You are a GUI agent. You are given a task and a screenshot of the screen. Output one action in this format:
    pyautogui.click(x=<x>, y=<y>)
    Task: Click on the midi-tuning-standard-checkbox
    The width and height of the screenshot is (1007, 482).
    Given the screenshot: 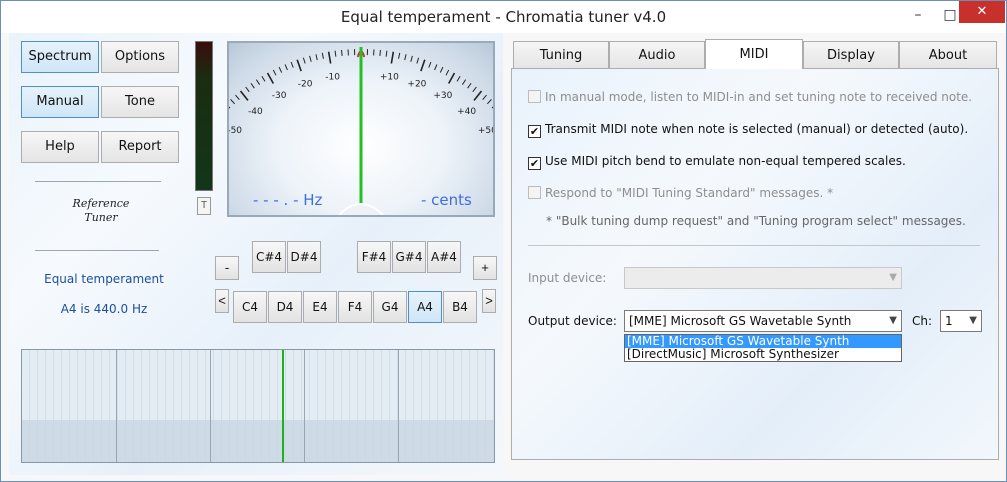 What is the action you would take?
    pyautogui.click(x=534, y=192)
    